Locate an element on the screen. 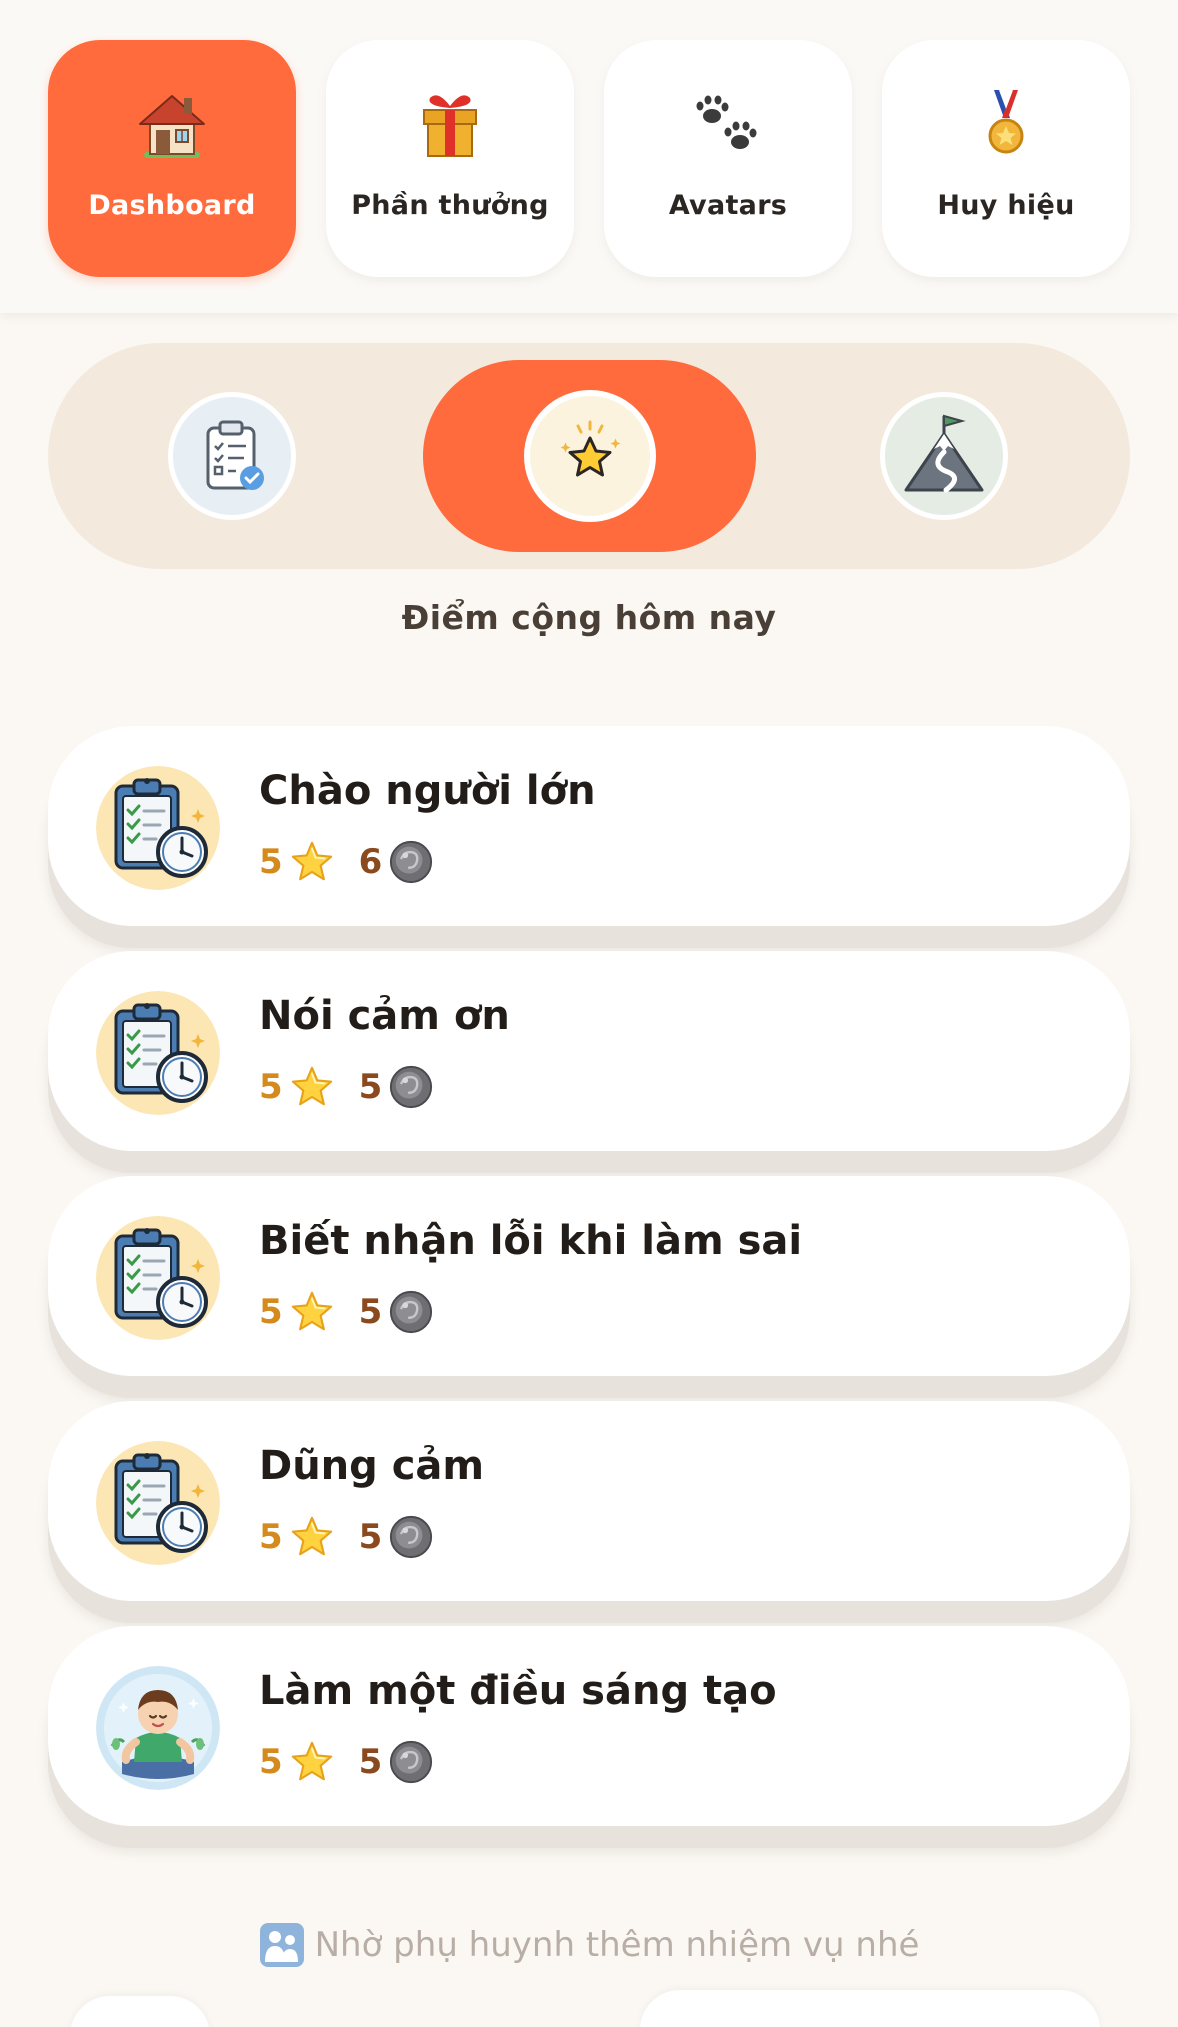  segment-active-circle is located at coordinates (589, 456).